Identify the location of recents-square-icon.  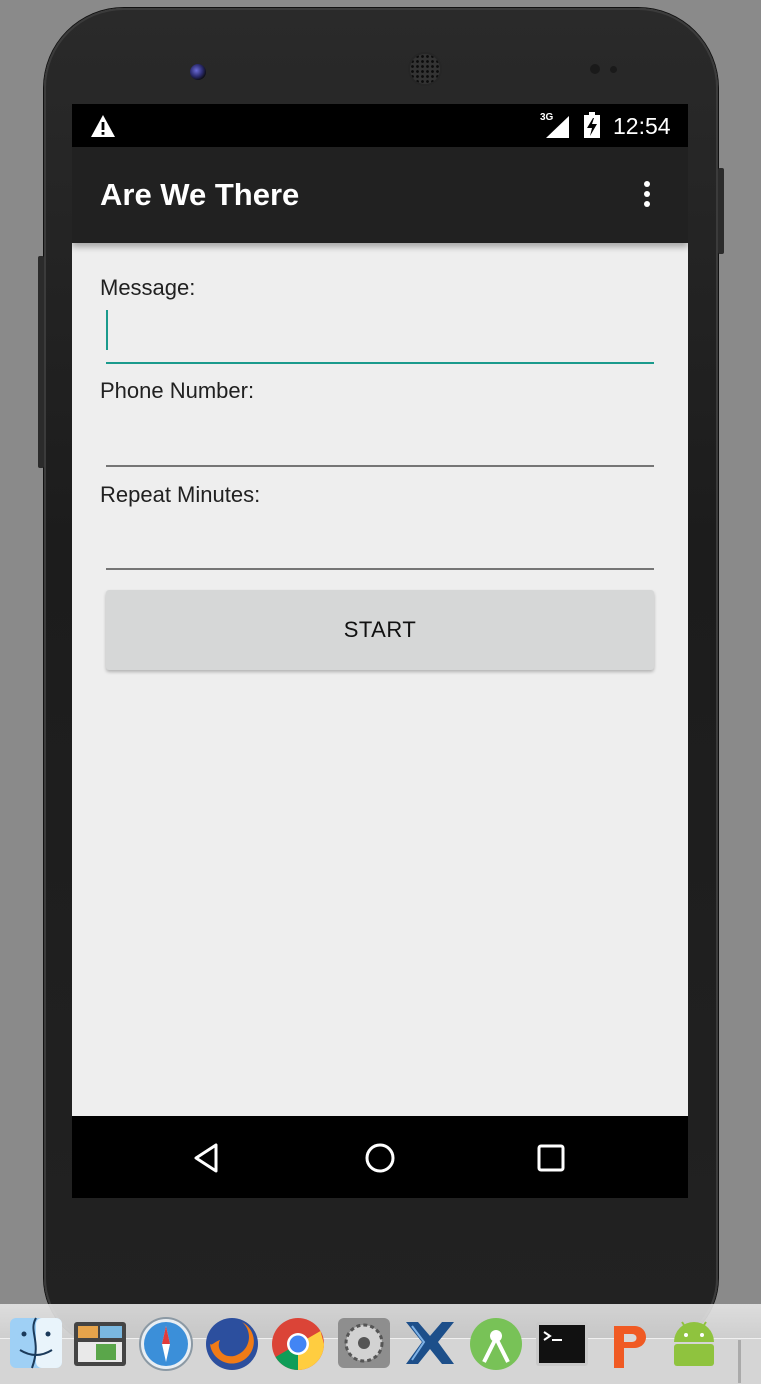
(551, 1158).